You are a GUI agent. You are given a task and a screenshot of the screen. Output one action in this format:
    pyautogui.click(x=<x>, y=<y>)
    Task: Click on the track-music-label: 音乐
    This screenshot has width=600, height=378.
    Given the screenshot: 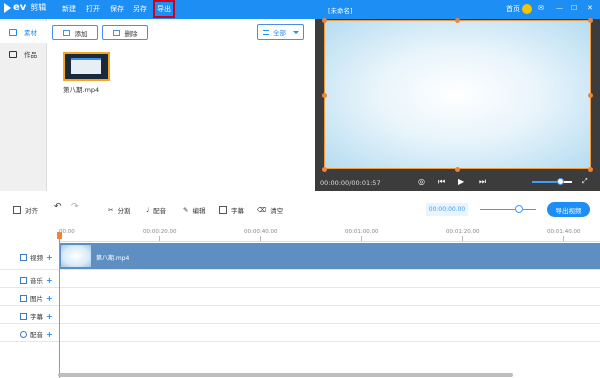 What is the action you would take?
    pyautogui.click(x=36, y=281)
    